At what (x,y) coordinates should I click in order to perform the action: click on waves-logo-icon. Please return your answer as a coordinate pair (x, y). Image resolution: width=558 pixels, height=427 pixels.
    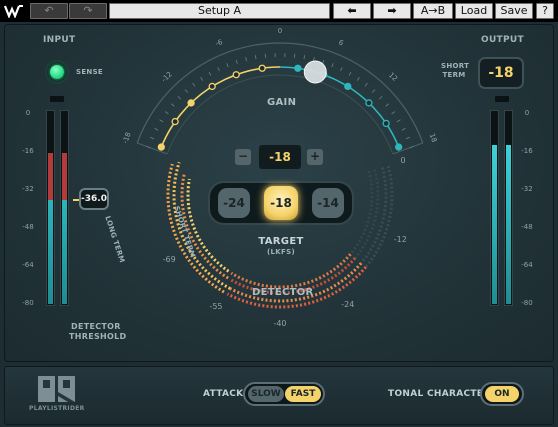
    Looking at the image, I should click on (13, 11).